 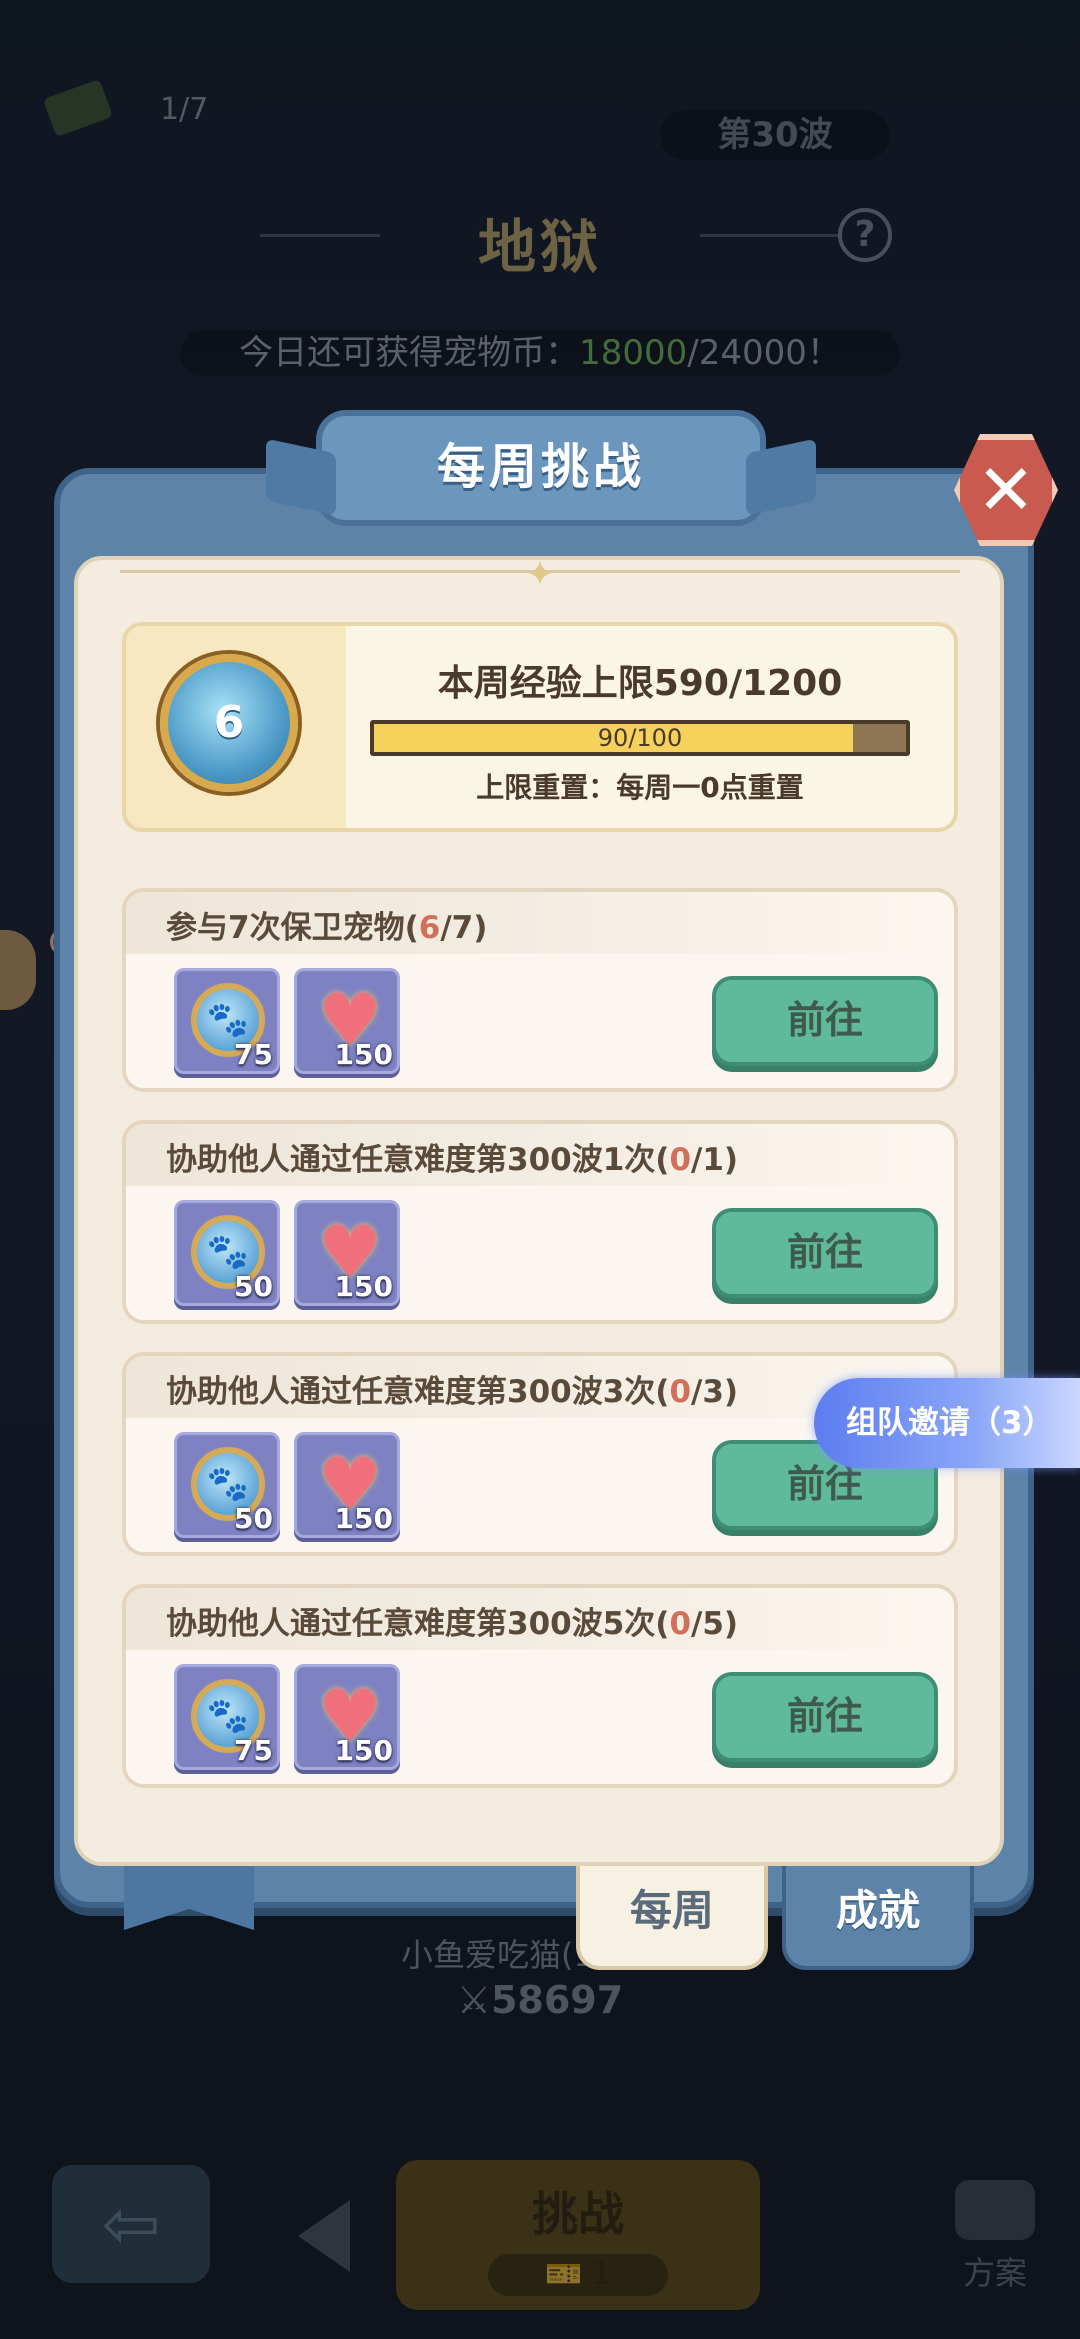 What do you see at coordinates (1006, 490) in the screenshot?
I see `close-icon: ✕` at bounding box center [1006, 490].